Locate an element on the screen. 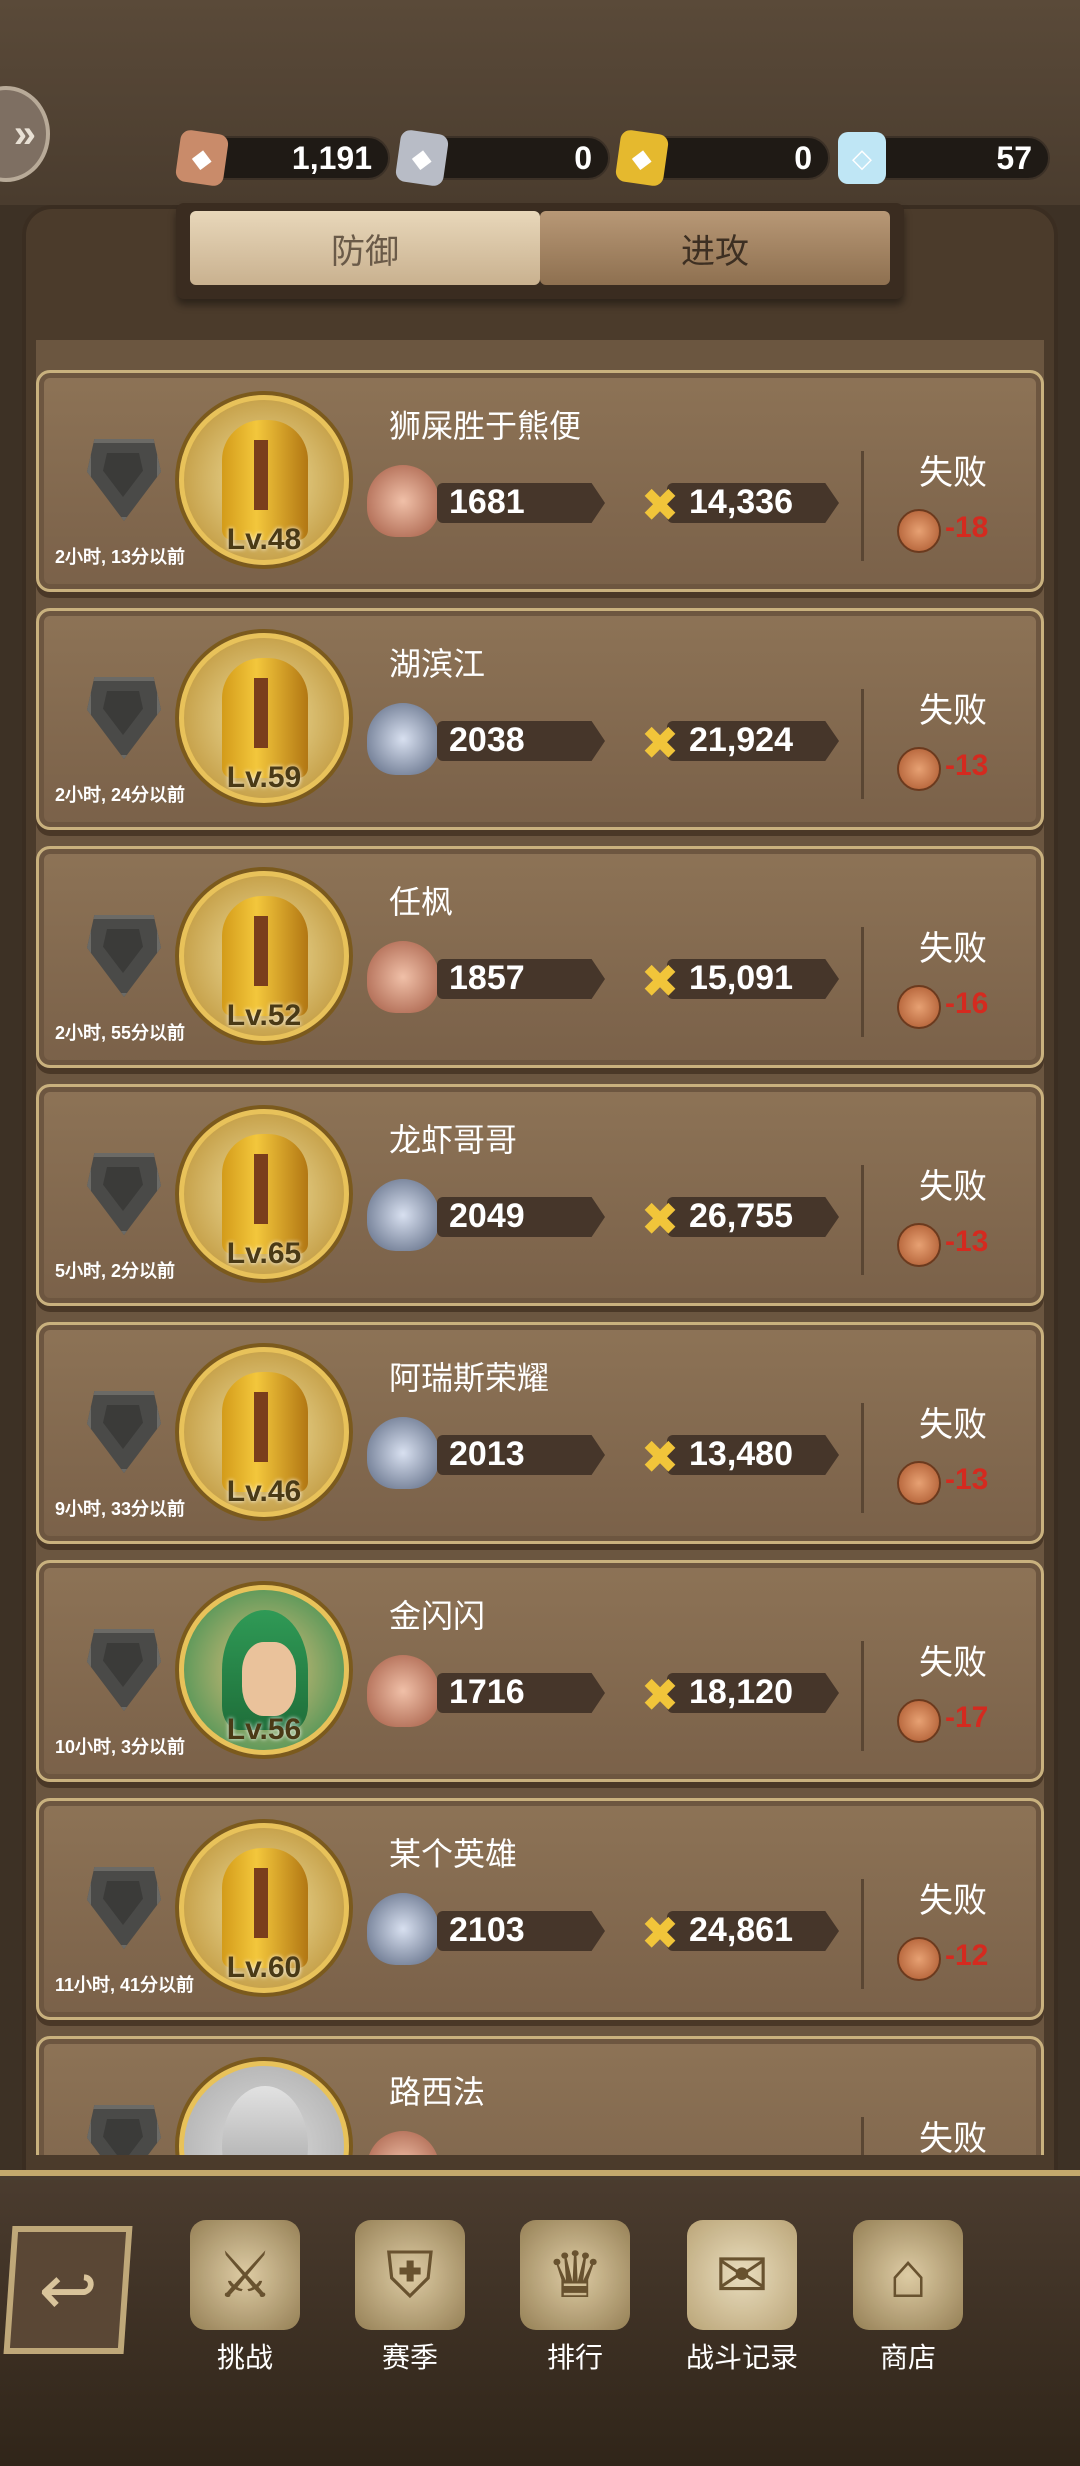 Image resolution: width=1080 pixels, height=2466 pixels. opponent-name: 路西法 is located at coordinates (437, 2092).